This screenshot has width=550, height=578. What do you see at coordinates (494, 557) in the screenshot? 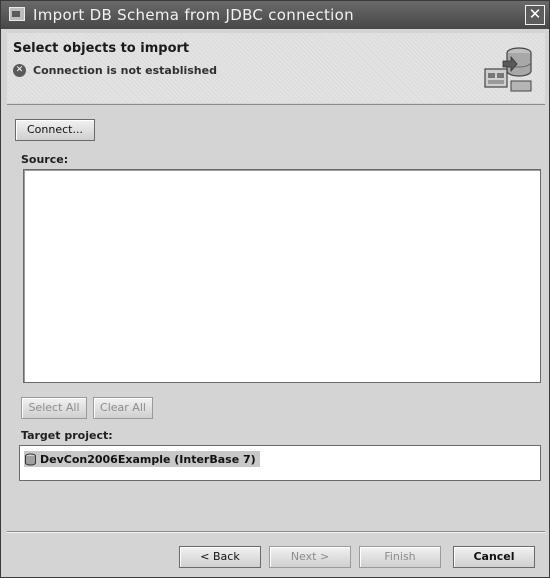
I see `cancel-button: Cancel` at bounding box center [494, 557].